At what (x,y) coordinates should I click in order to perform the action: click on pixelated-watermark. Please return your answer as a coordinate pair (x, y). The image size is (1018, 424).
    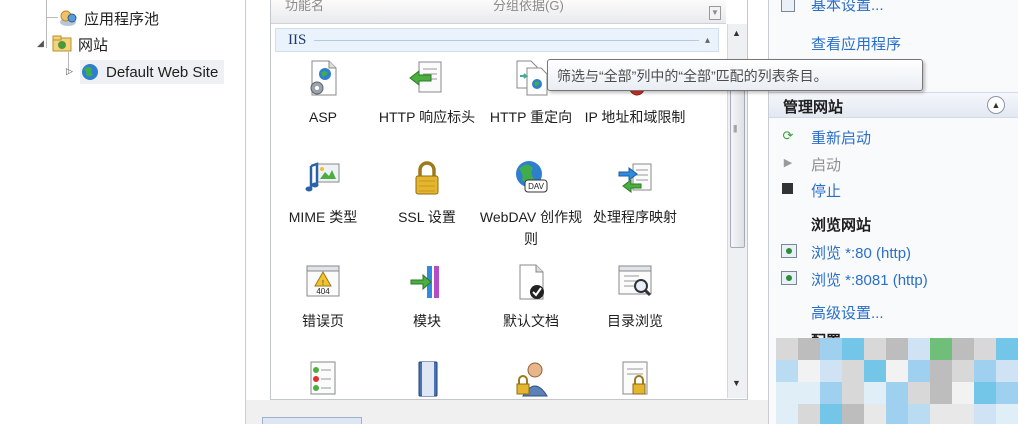
    Looking at the image, I should click on (897, 381).